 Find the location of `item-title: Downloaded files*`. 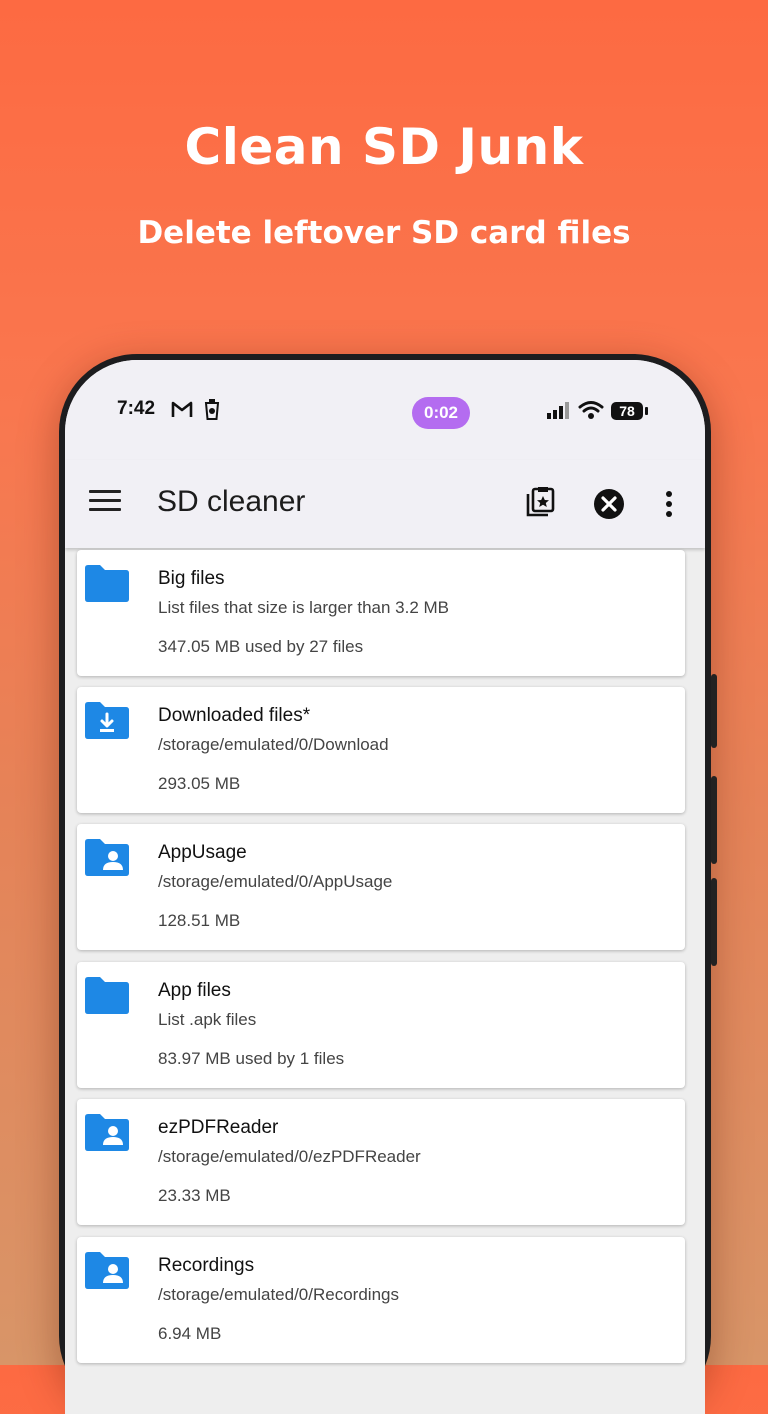

item-title: Downloaded files* is located at coordinates (234, 715).